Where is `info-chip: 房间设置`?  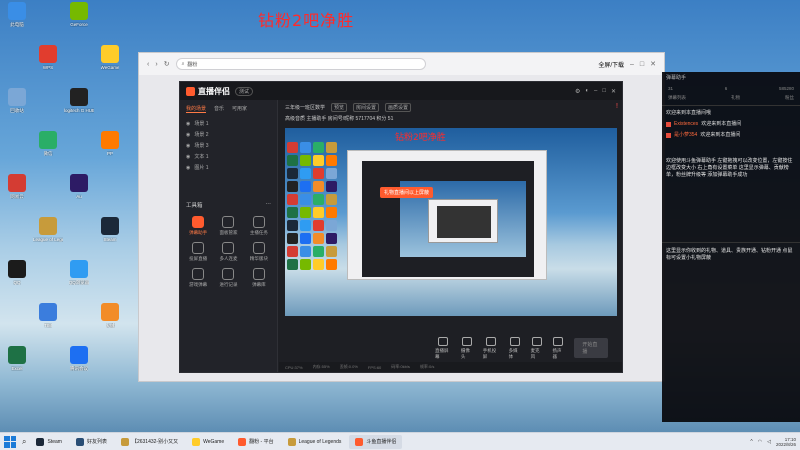
info-chip: 房间设置 is located at coordinates (366, 107).